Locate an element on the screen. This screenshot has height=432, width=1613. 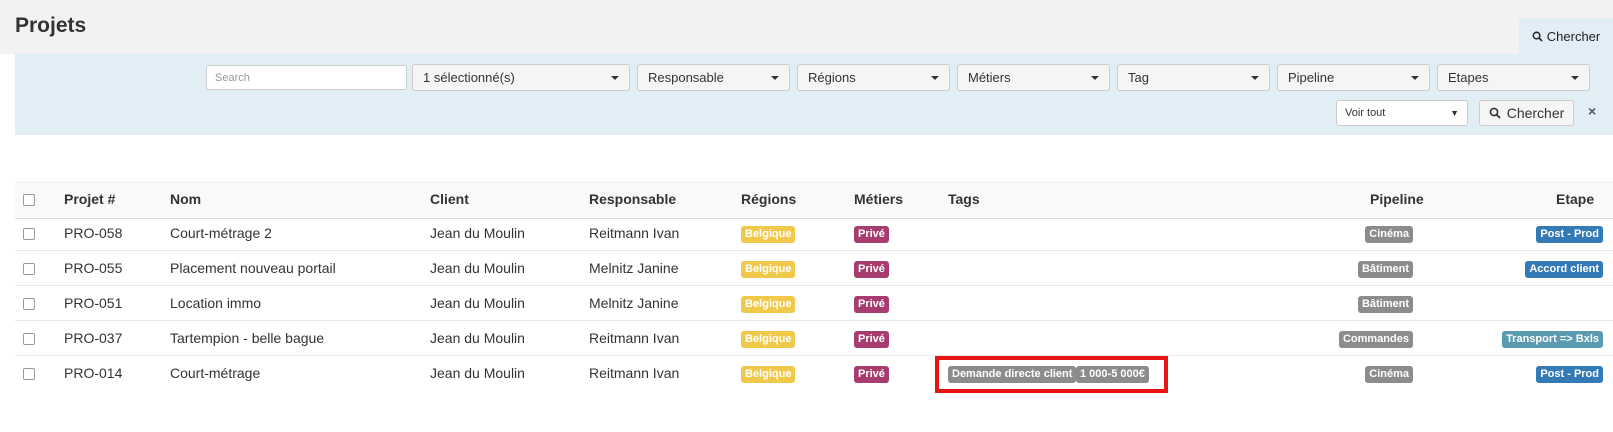
dropdown-label: Régions is located at coordinates (832, 77).